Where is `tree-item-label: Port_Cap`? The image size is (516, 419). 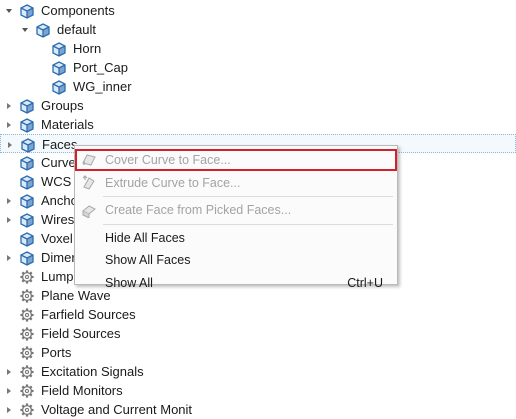
tree-item-label: Port_Cap is located at coordinates (100, 67).